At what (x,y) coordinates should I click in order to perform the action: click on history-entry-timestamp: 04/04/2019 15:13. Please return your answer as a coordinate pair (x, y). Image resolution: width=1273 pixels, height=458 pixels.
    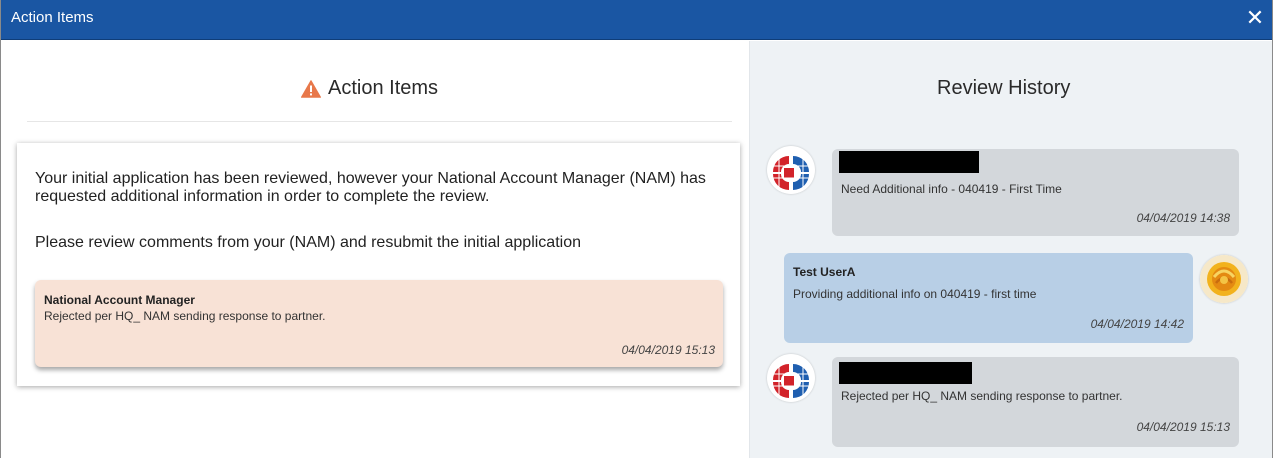
    Looking at the image, I should click on (1183, 427).